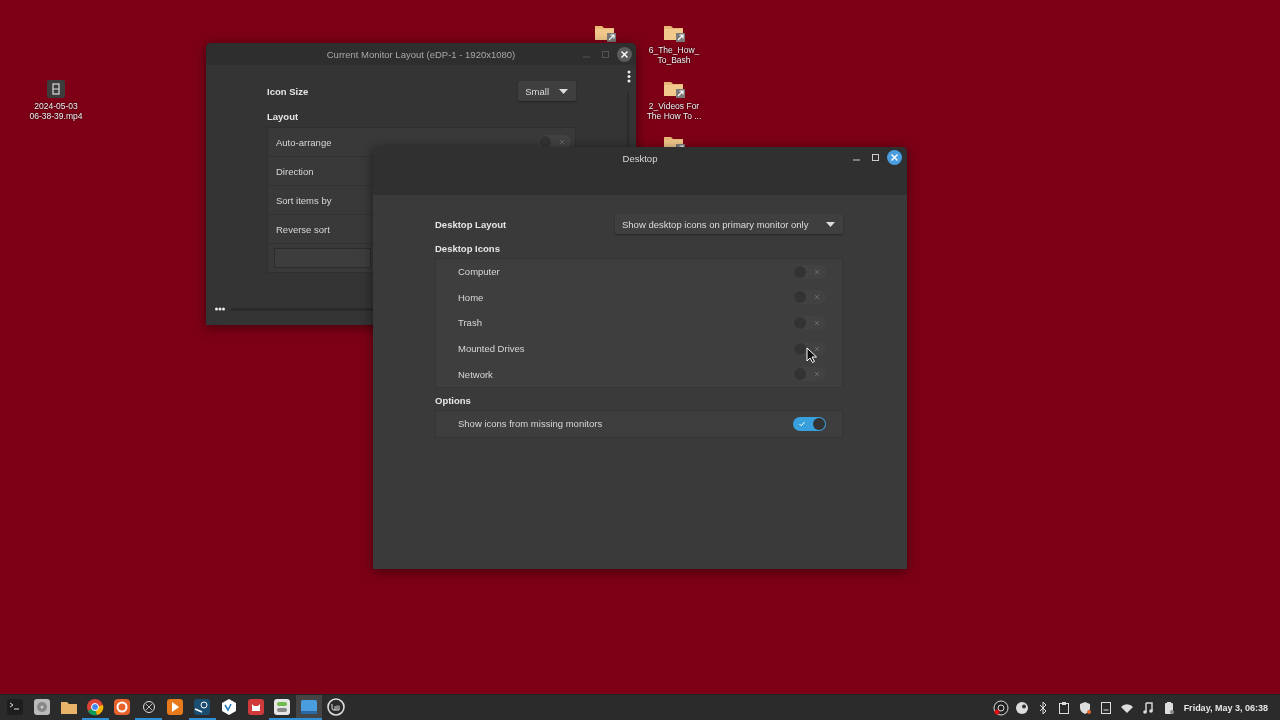 This screenshot has height=720, width=1280. I want to click on bluetooth-icon, so click(1043, 707).